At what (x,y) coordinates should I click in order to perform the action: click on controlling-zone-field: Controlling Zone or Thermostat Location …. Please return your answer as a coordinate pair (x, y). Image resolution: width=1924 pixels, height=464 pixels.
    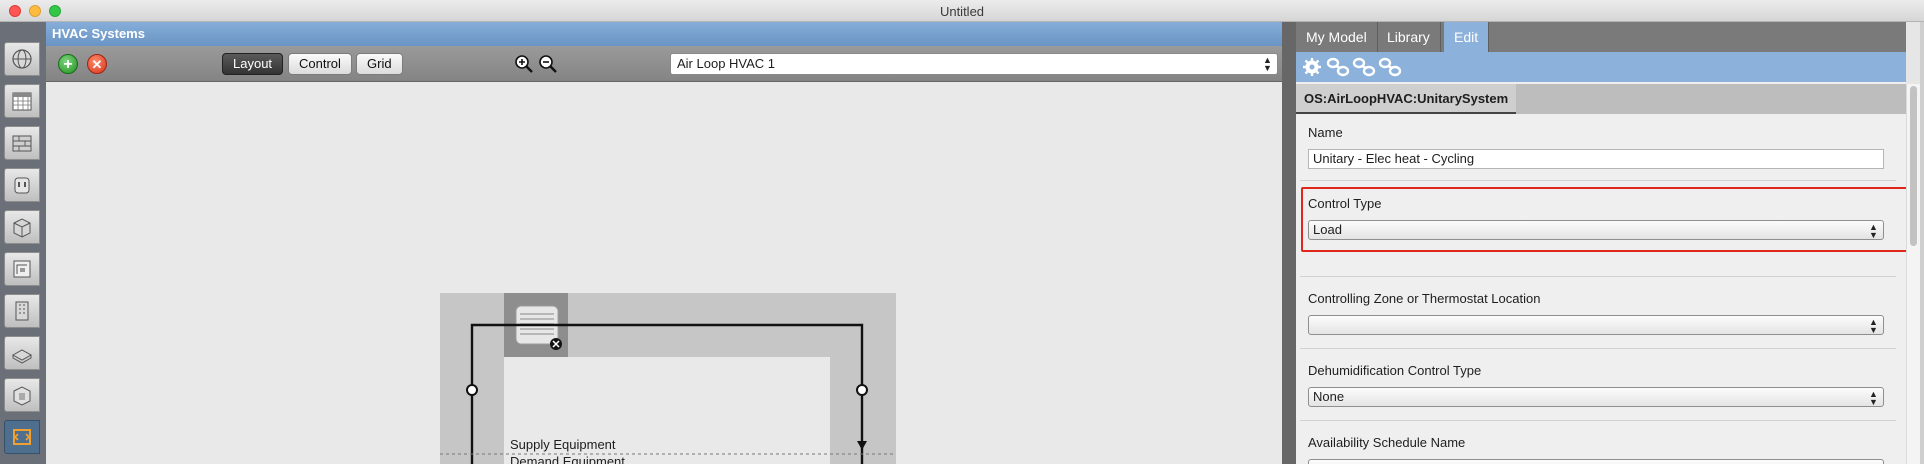
    Looking at the image, I should click on (1600, 313).